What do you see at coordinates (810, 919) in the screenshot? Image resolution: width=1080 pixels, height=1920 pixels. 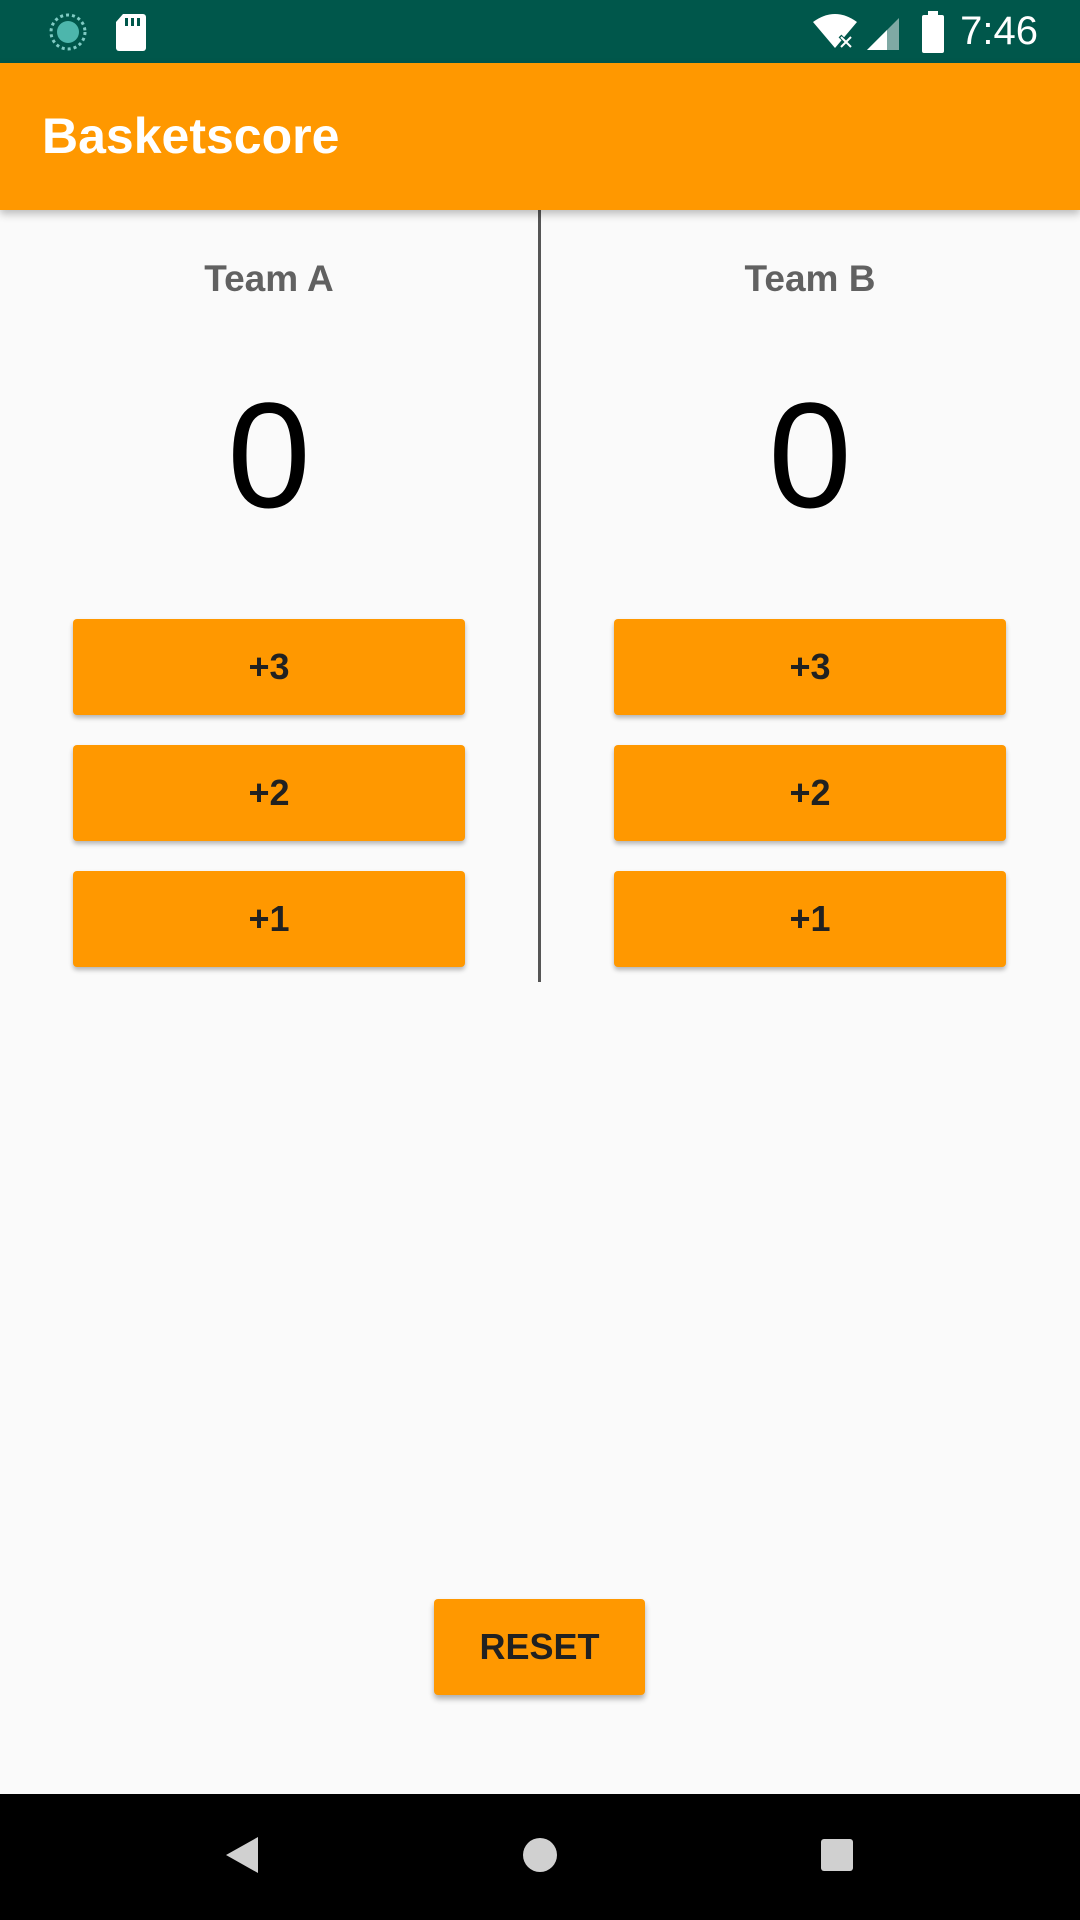 I see `team-b-plus-1-button: +1` at bounding box center [810, 919].